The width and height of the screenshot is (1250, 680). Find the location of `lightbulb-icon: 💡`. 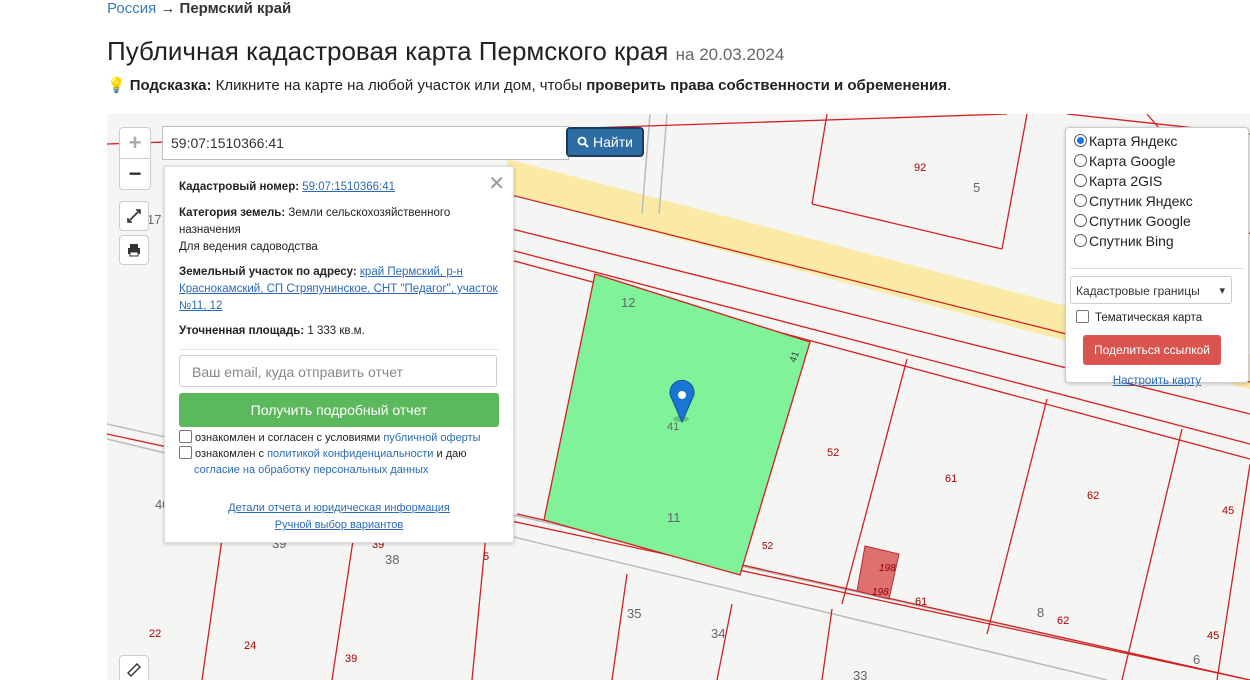

lightbulb-icon: 💡 is located at coordinates (116, 85).